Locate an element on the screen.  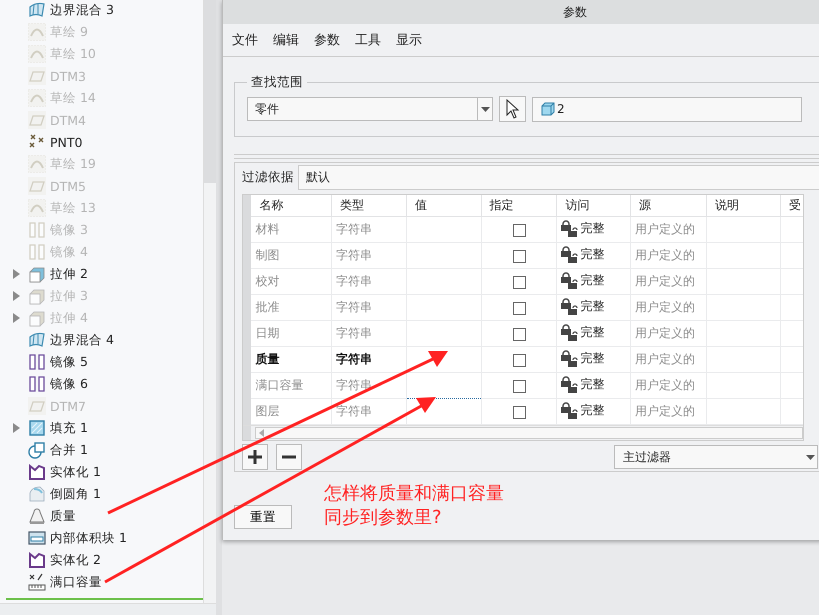
scroll-left-icon is located at coordinates (261, 433).